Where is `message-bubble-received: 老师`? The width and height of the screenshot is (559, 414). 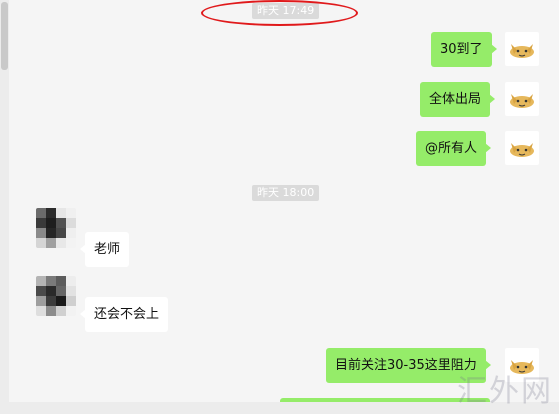 message-bubble-received: 老师 is located at coordinates (104, 249).